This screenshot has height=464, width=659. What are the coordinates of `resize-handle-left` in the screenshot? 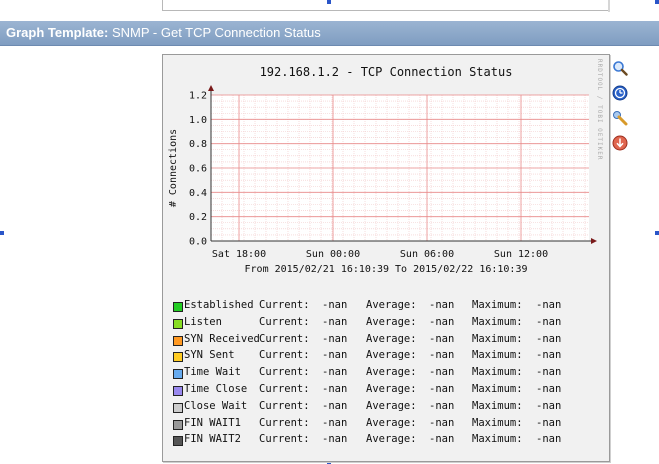 It's located at (2, 233).